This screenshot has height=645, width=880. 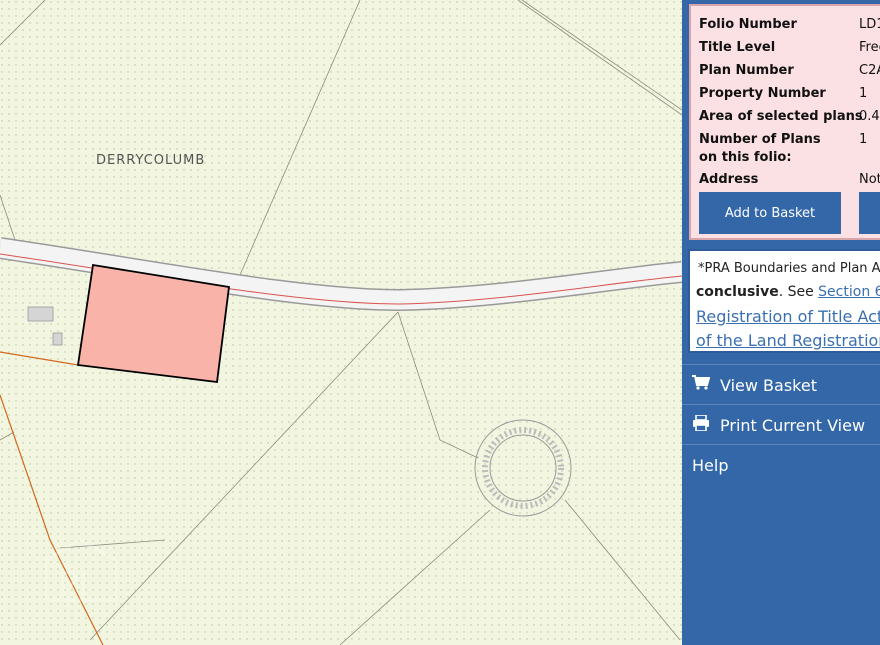 I want to click on view-basket-label: View Basket, so click(x=768, y=385).